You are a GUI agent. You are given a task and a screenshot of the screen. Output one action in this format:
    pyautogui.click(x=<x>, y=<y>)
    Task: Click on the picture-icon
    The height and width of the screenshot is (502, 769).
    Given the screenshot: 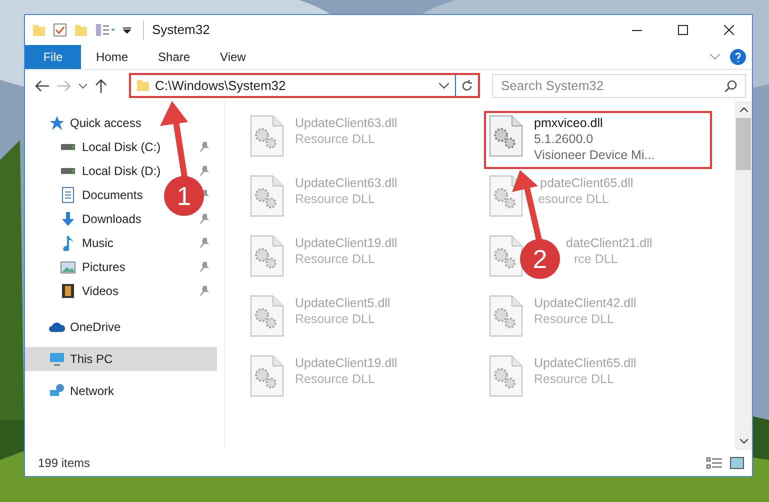 What is the action you would take?
    pyautogui.click(x=68, y=267)
    